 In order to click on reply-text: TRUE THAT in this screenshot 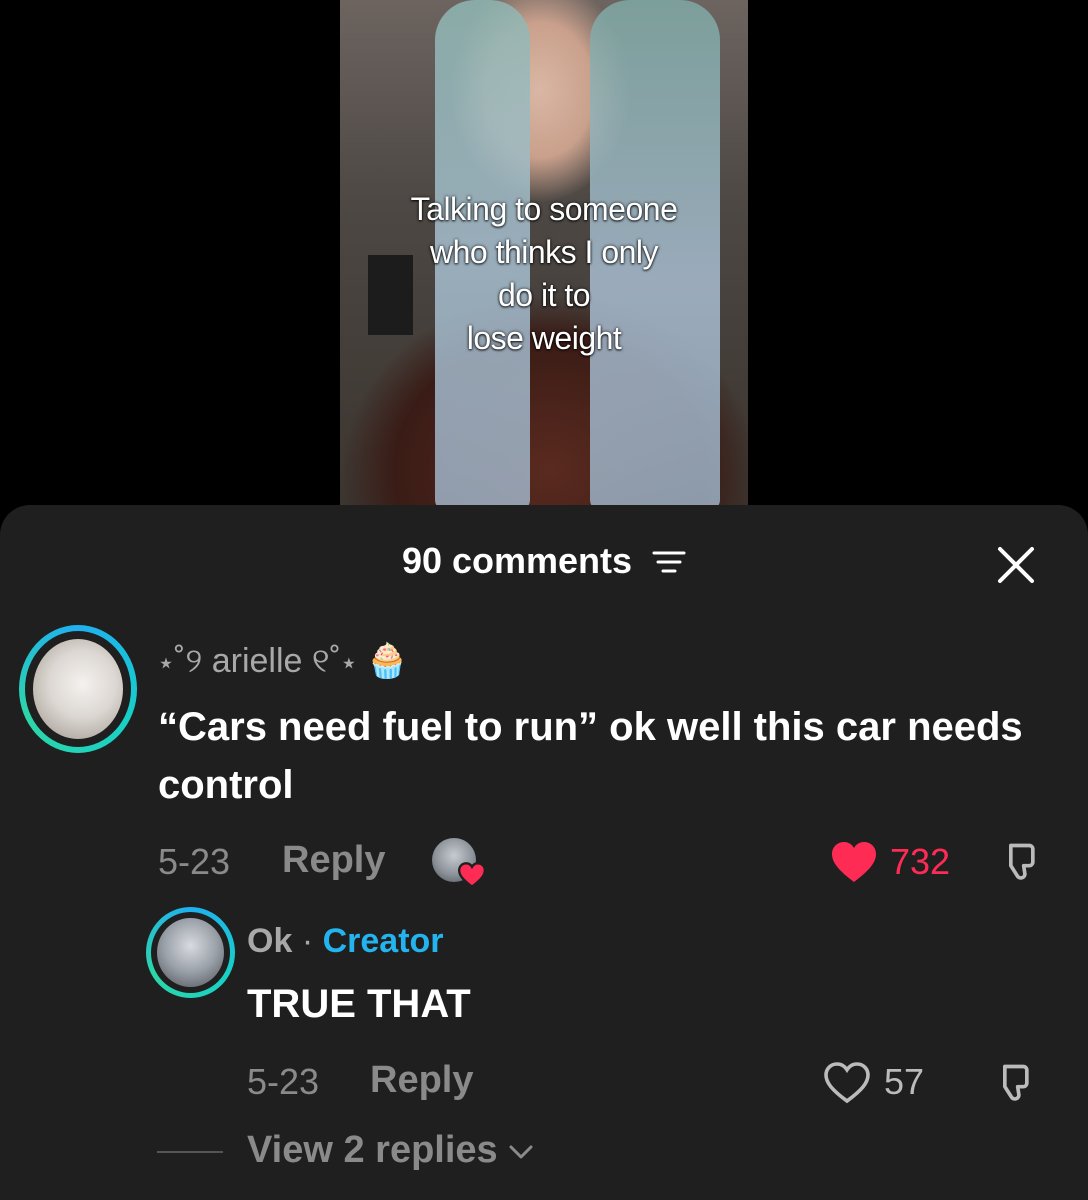, I will do `click(359, 1004)`.